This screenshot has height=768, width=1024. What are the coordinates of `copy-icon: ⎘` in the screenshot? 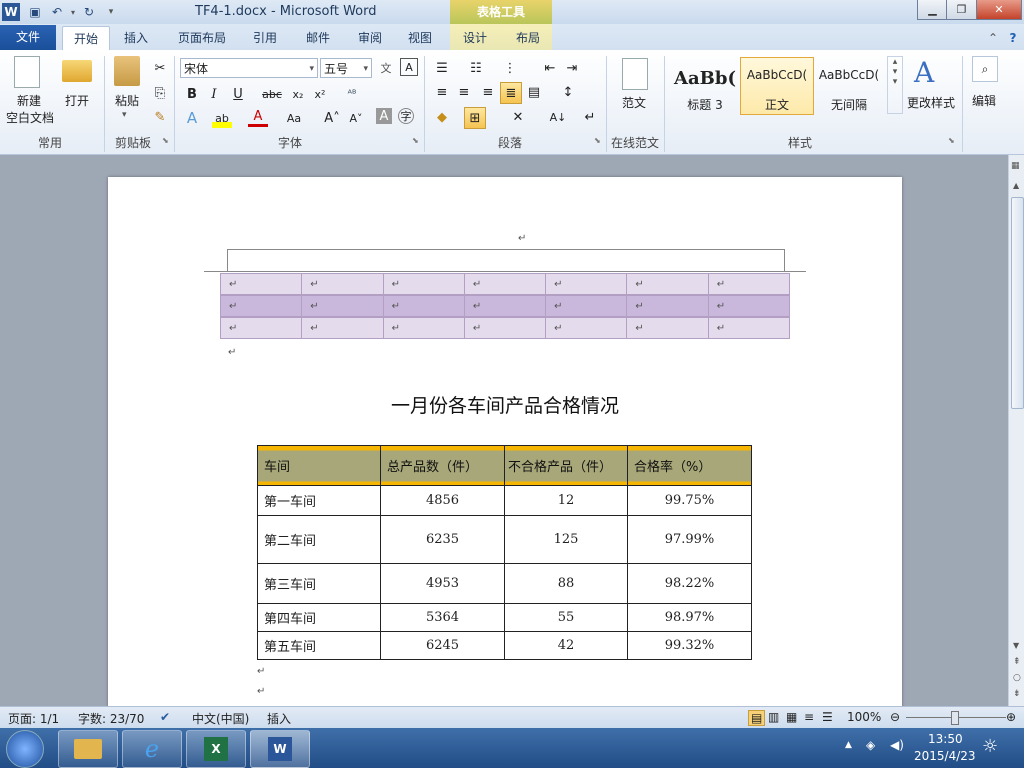 It's located at (160, 93).